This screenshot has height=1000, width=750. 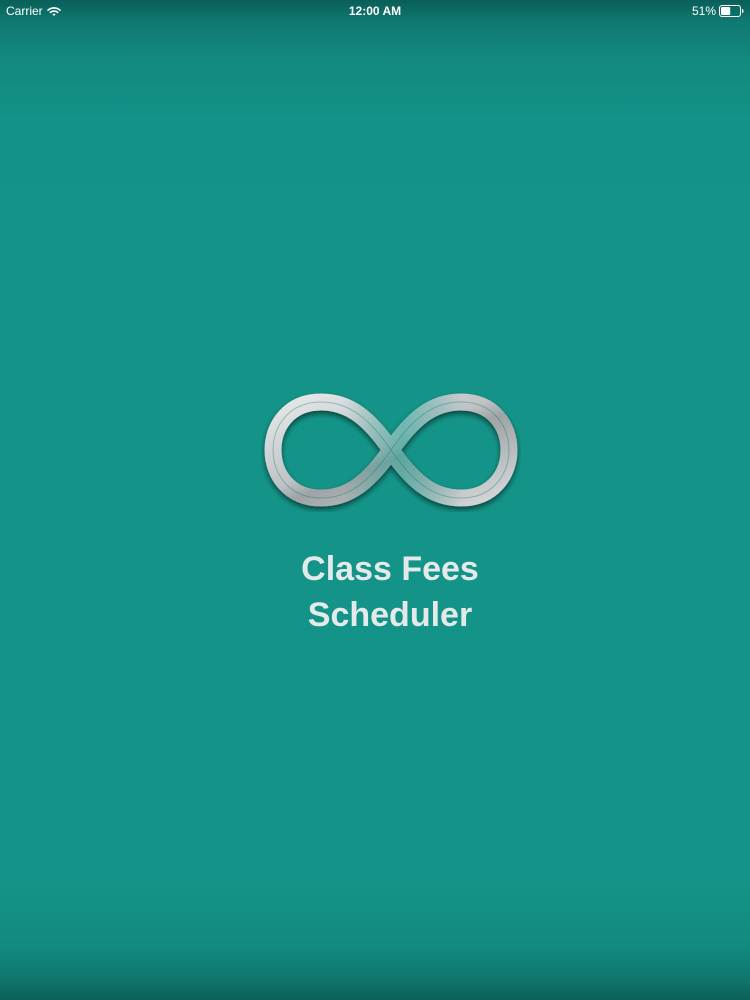 I want to click on battery-percent: 51%, so click(x=703, y=11).